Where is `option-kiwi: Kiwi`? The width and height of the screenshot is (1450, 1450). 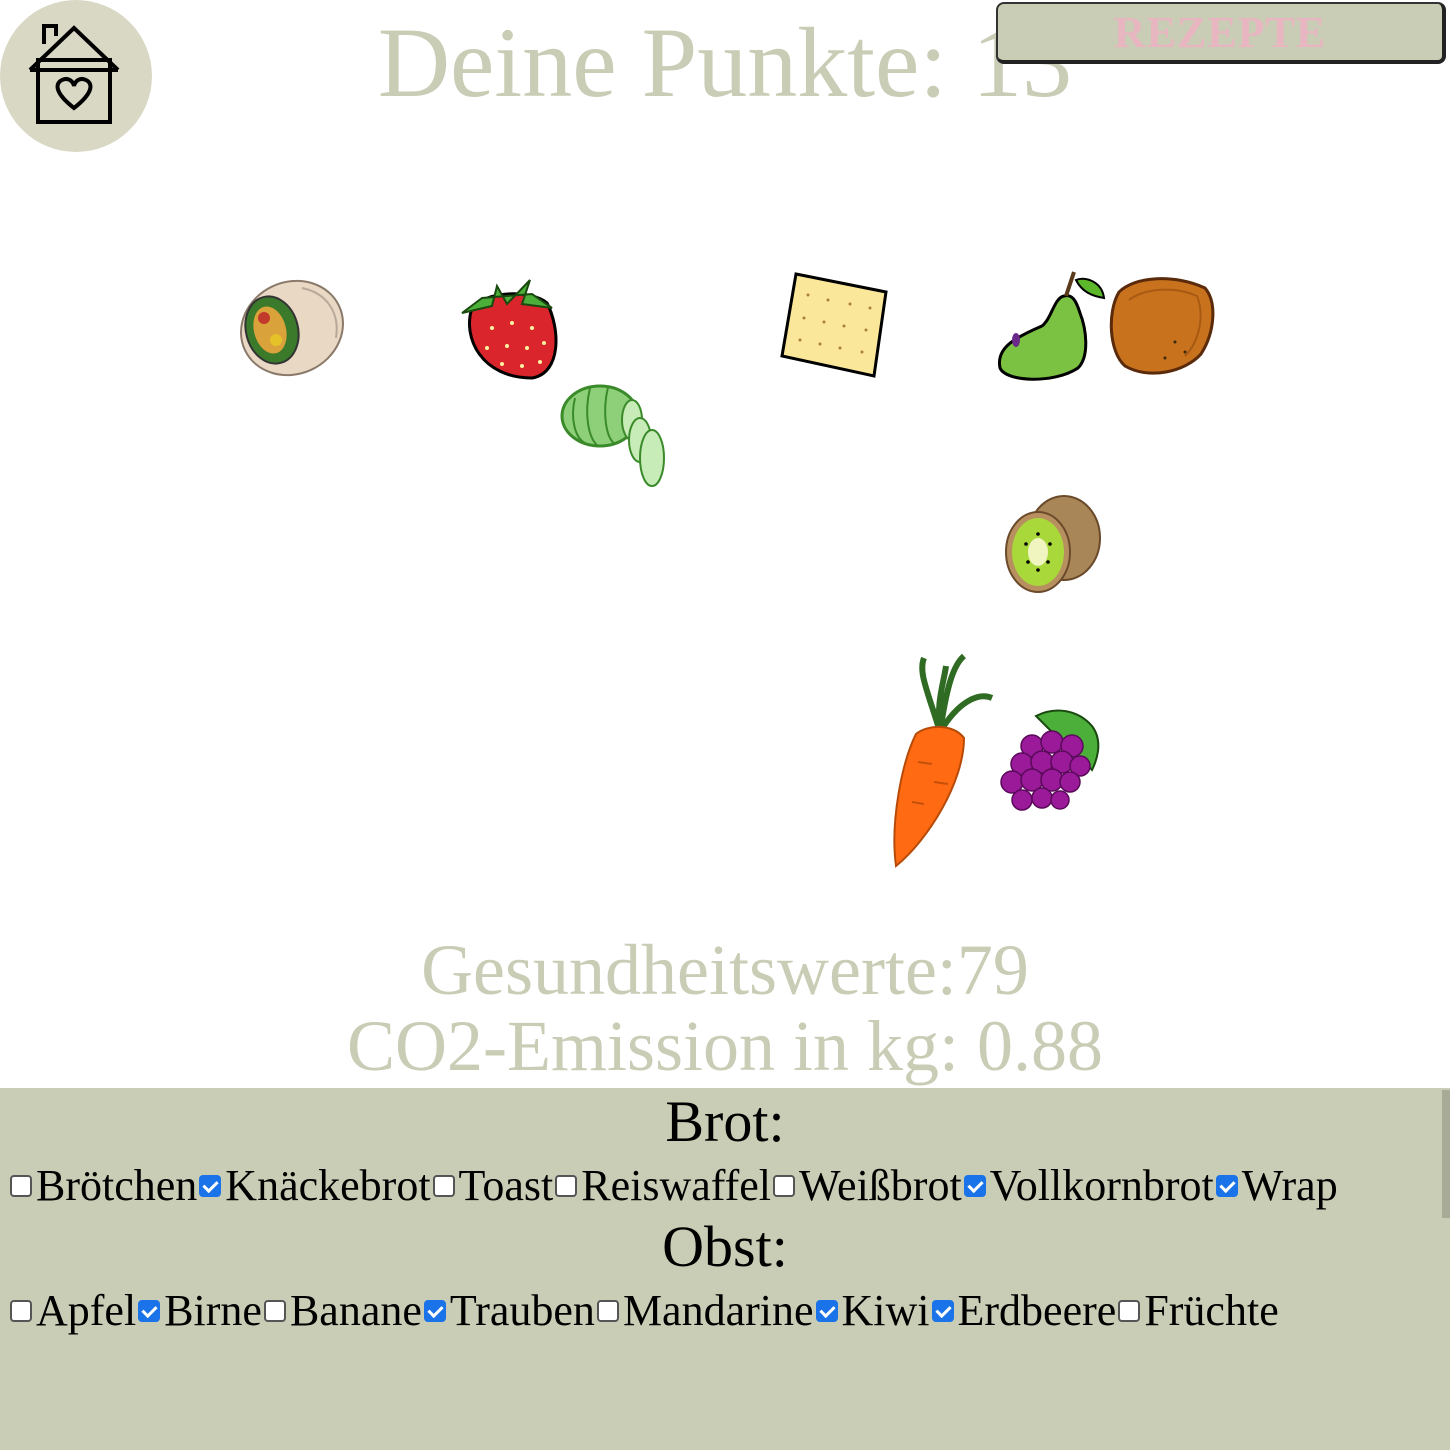 option-kiwi: Kiwi is located at coordinates (872, 1311).